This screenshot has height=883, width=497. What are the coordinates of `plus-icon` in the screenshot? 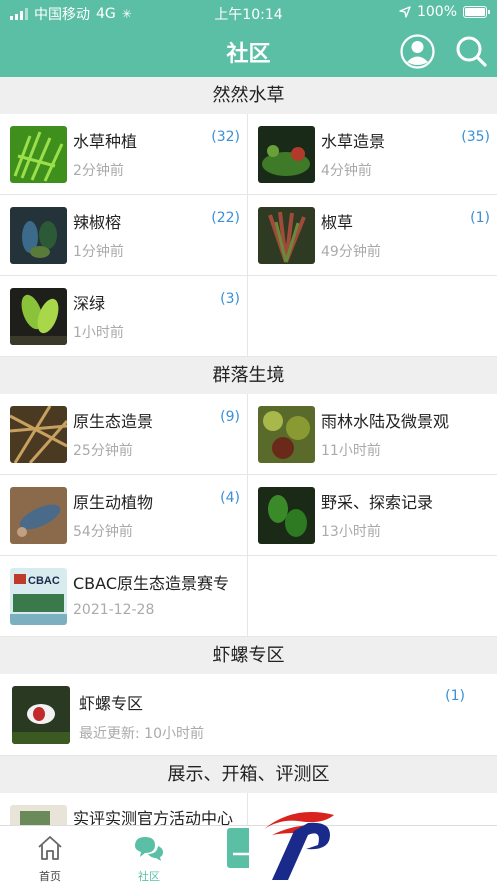 It's located at (241, 854).